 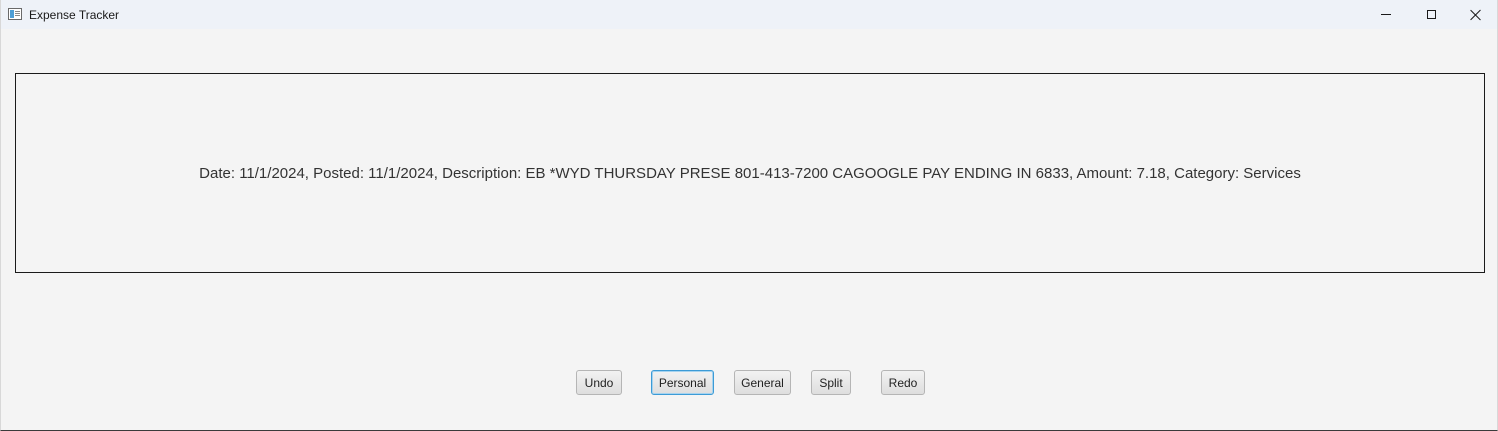 I want to click on close-button, so click(x=1475, y=14).